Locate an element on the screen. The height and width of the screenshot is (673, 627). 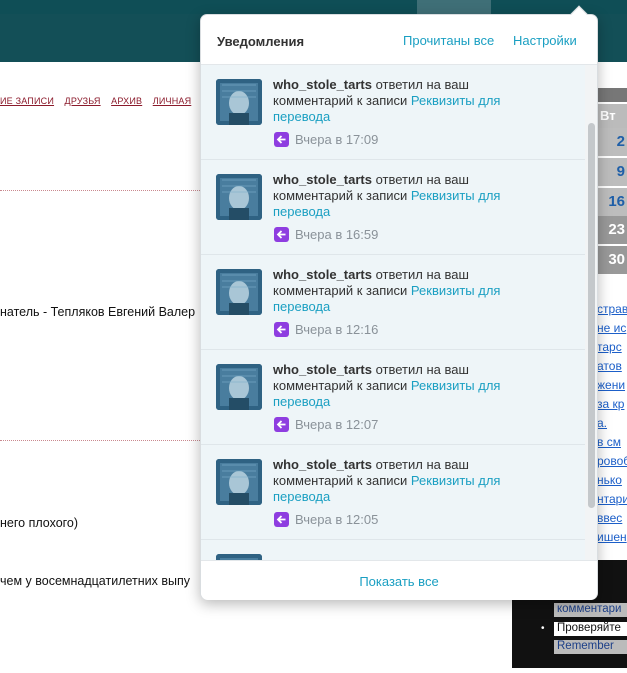
popup-footer: Показать все is located at coordinates (399, 580).